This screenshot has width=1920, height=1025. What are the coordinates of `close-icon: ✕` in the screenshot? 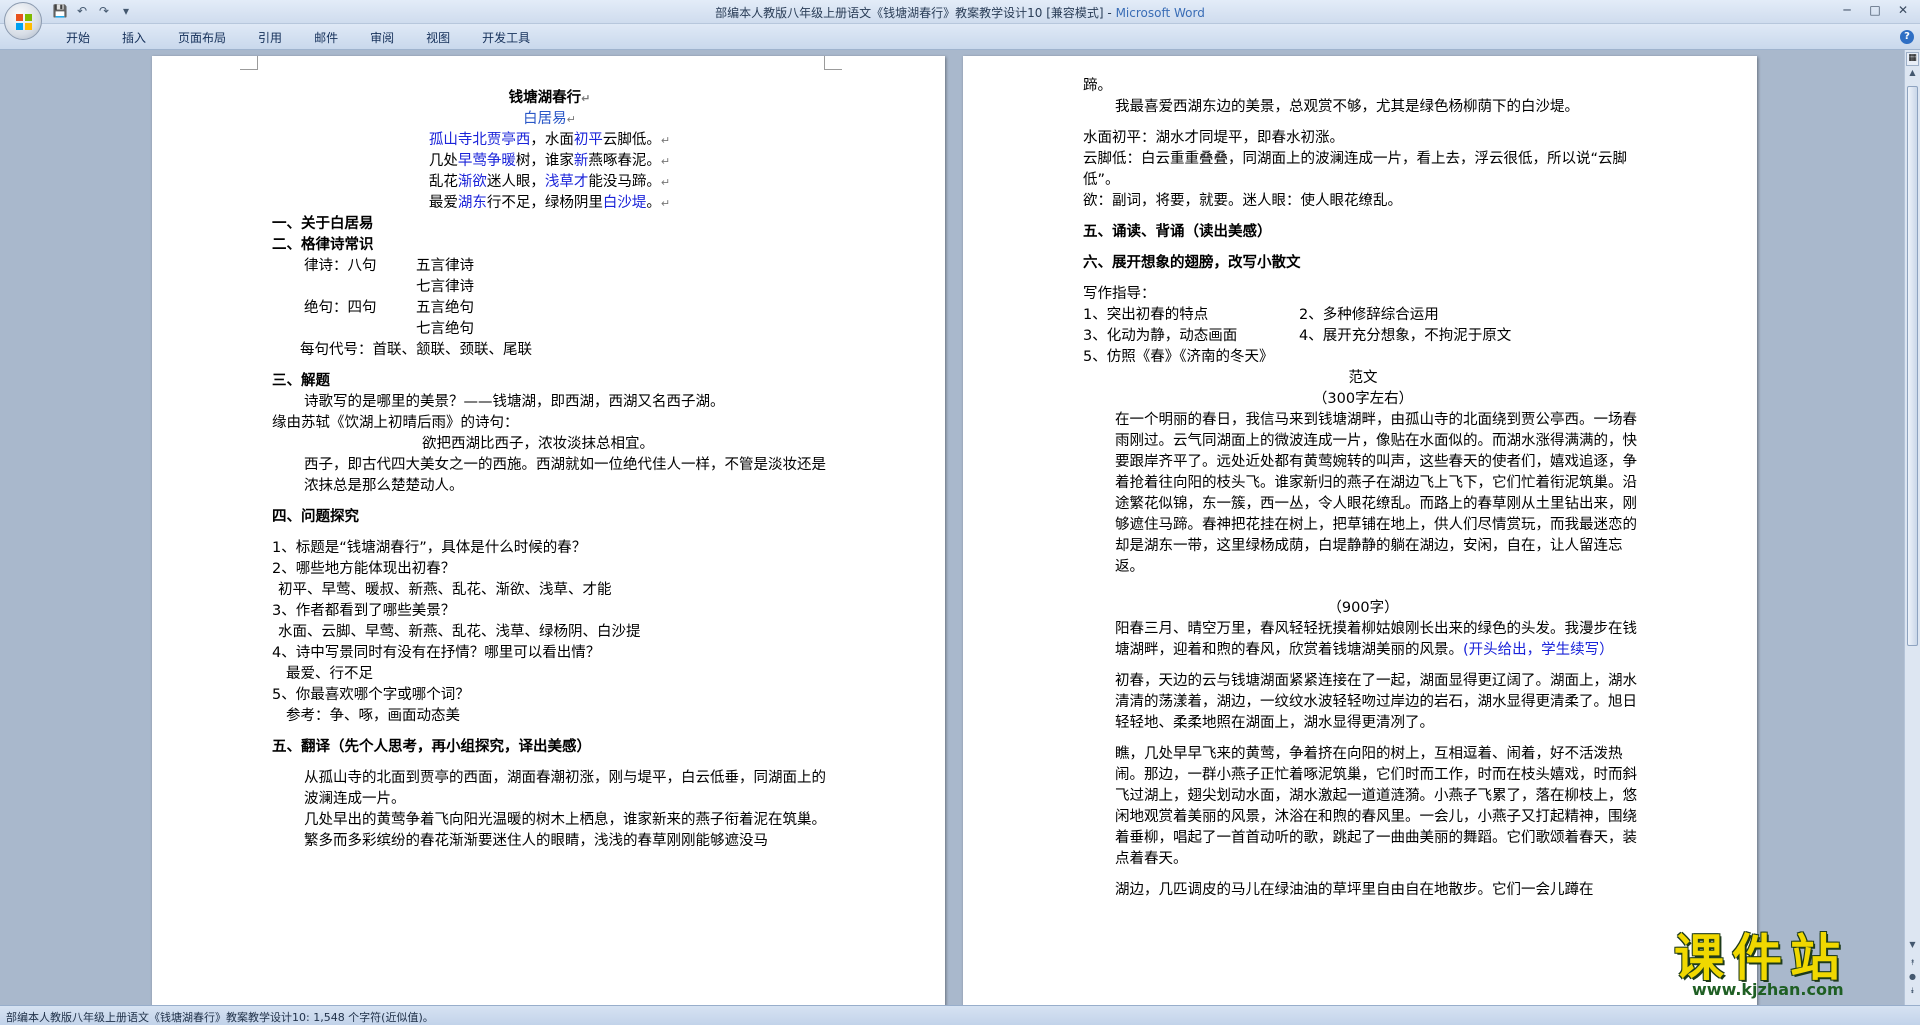 It's located at (1903, 10).